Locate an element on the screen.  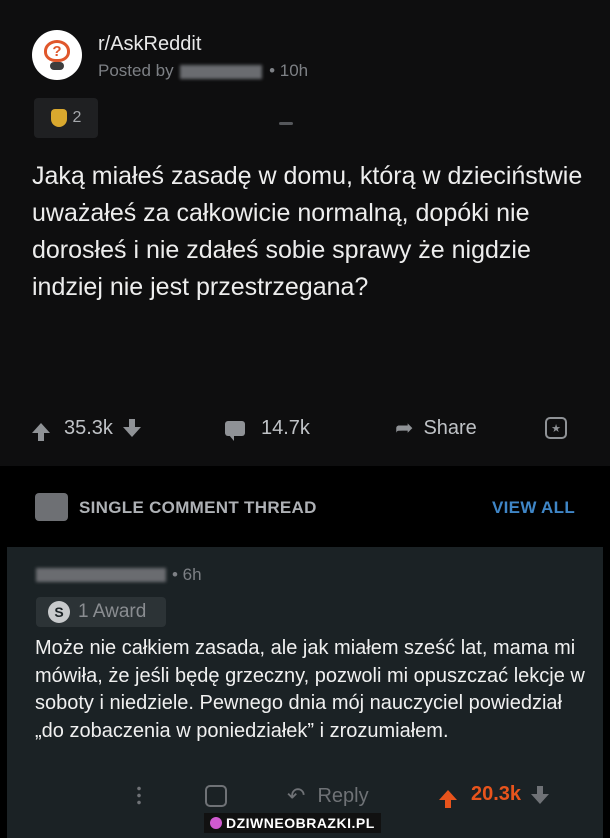
comment-count: 14.7k is located at coordinates (285, 427).